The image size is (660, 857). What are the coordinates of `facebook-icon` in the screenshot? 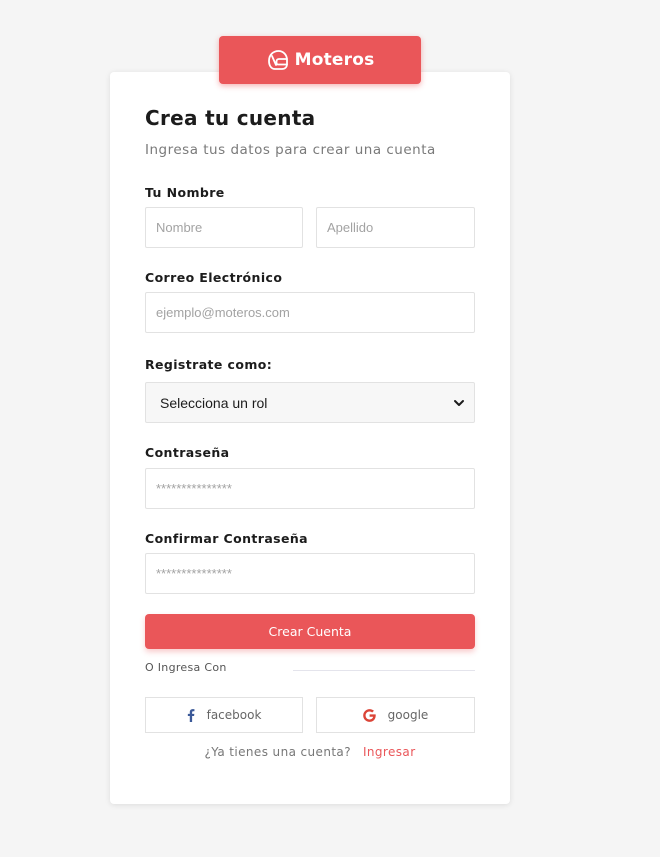 It's located at (191, 715).